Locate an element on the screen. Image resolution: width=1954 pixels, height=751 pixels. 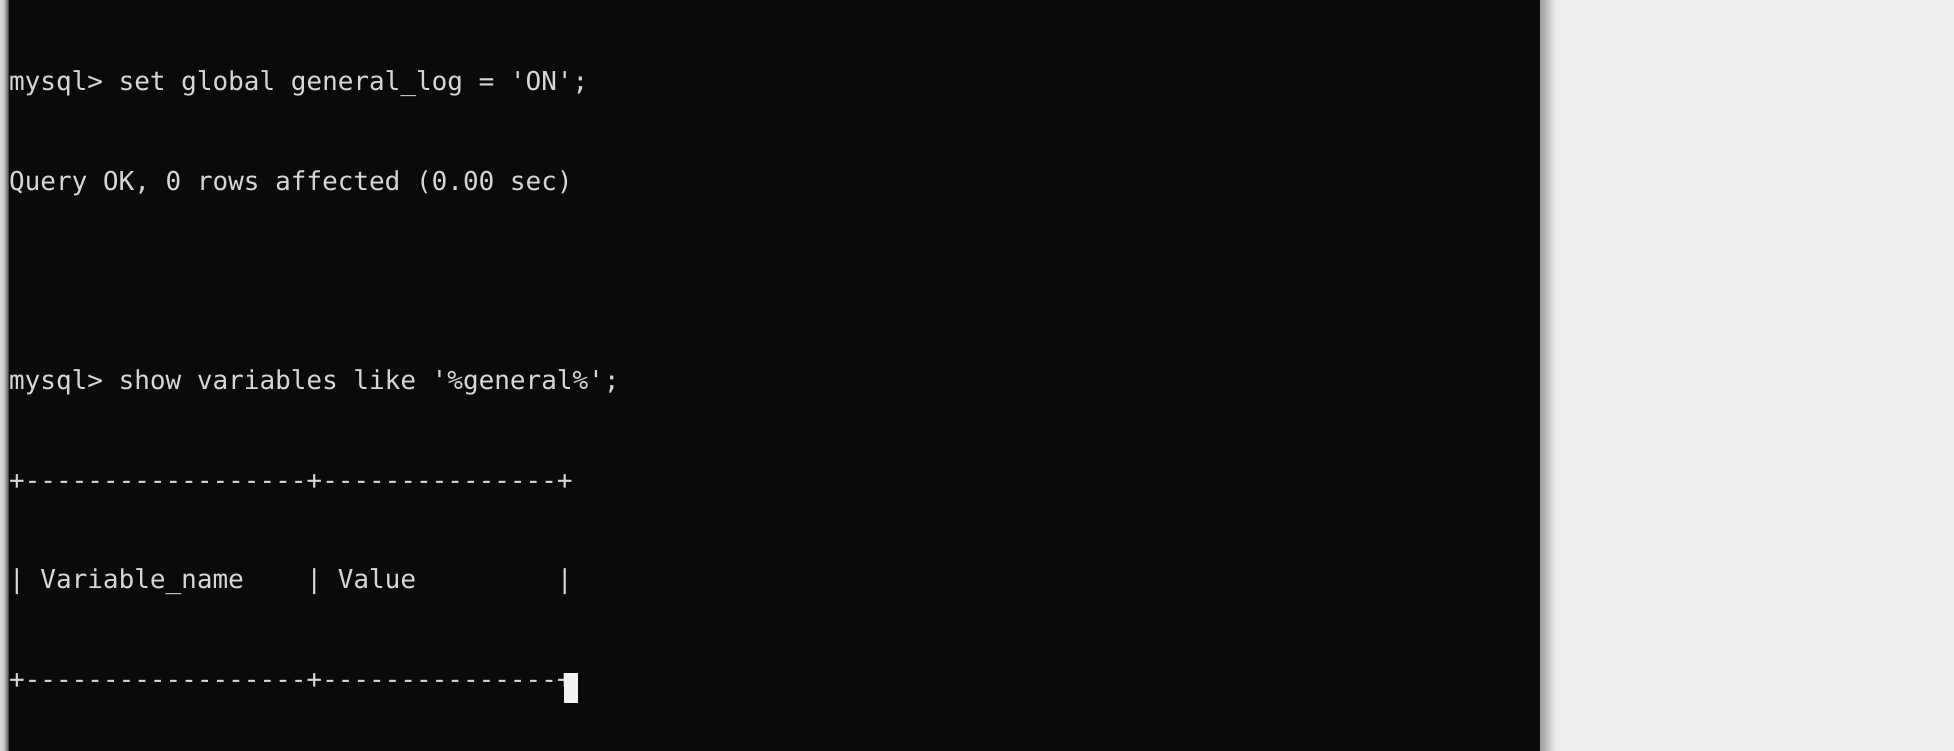
terminal-line: mysql> show variables like '%general%'; is located at coordinates (314, 381).